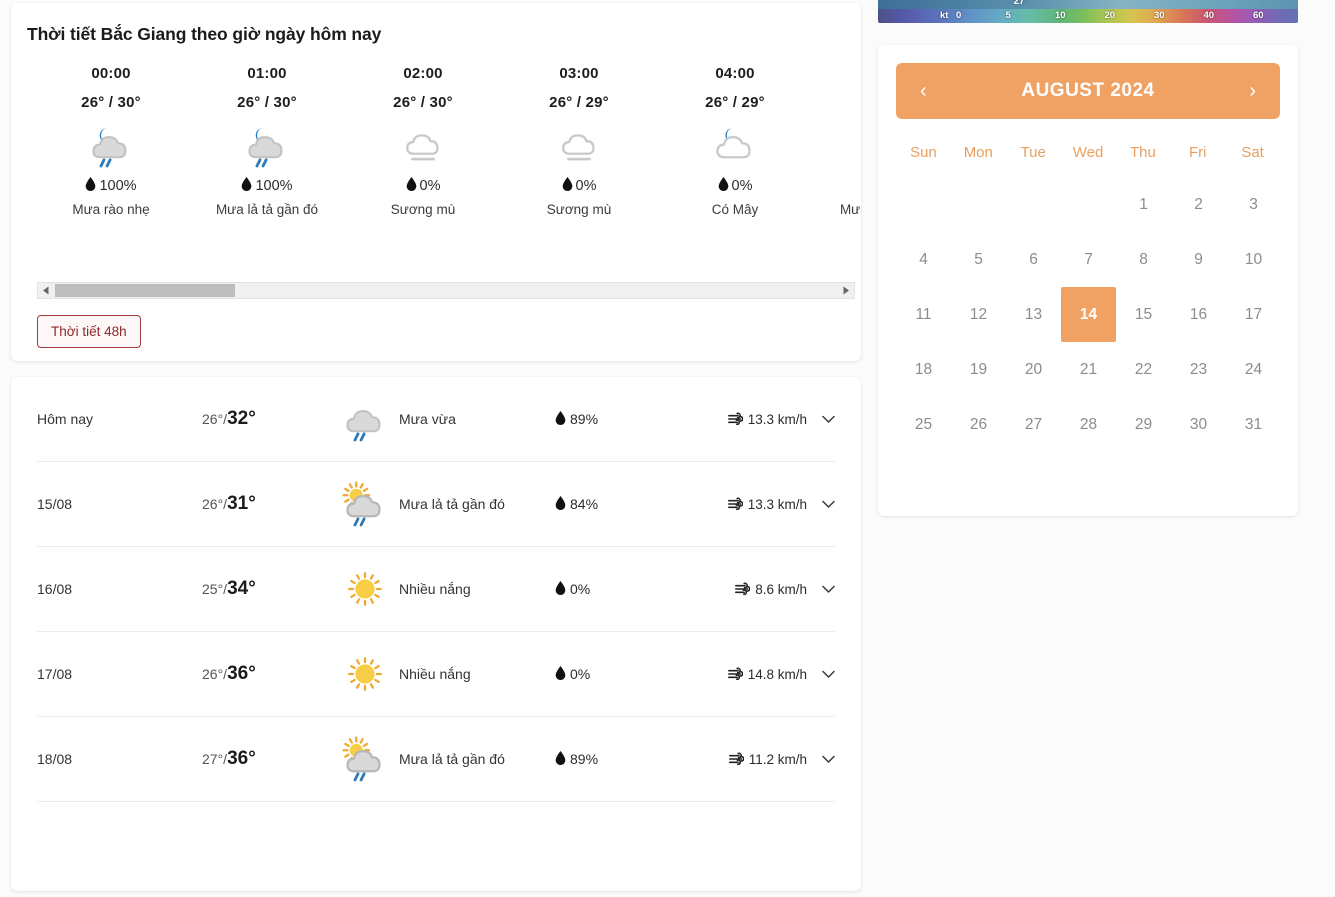 The width and height of the screenshot is (1335, 897). I want to click on calendar-day: 31, so click(1253, 424).